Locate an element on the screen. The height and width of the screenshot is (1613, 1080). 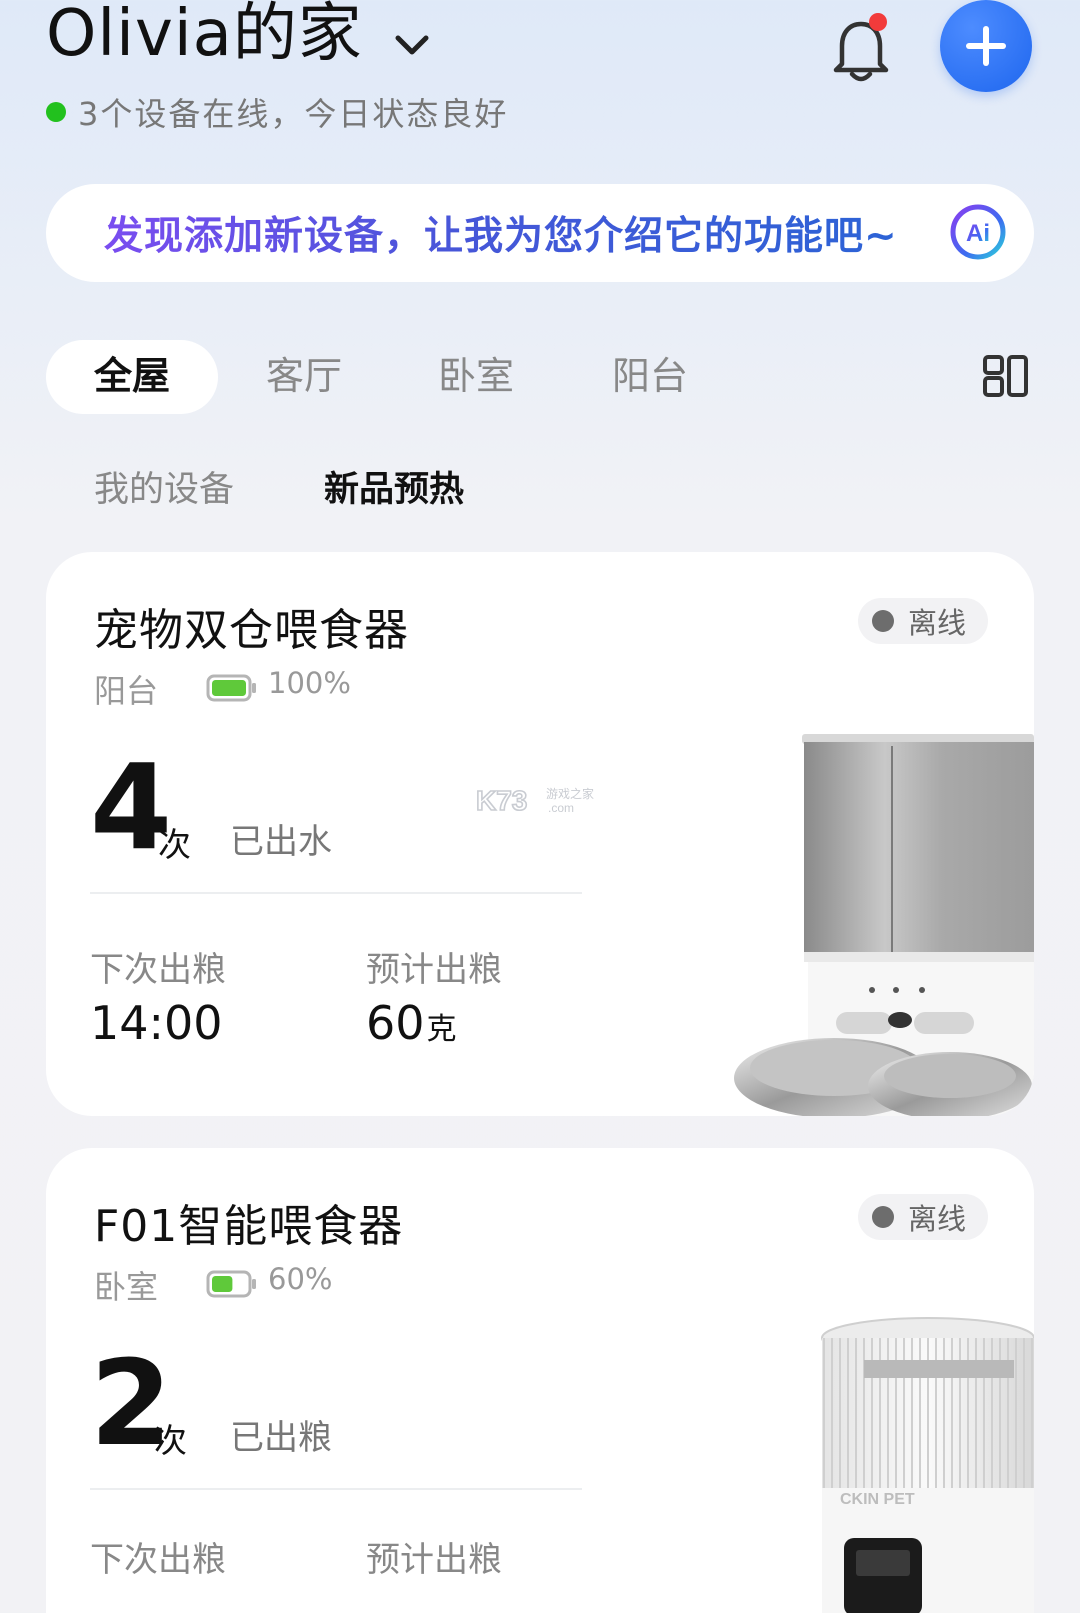
next-feed-time: 14:00 is located at coordinates (156, 1023).